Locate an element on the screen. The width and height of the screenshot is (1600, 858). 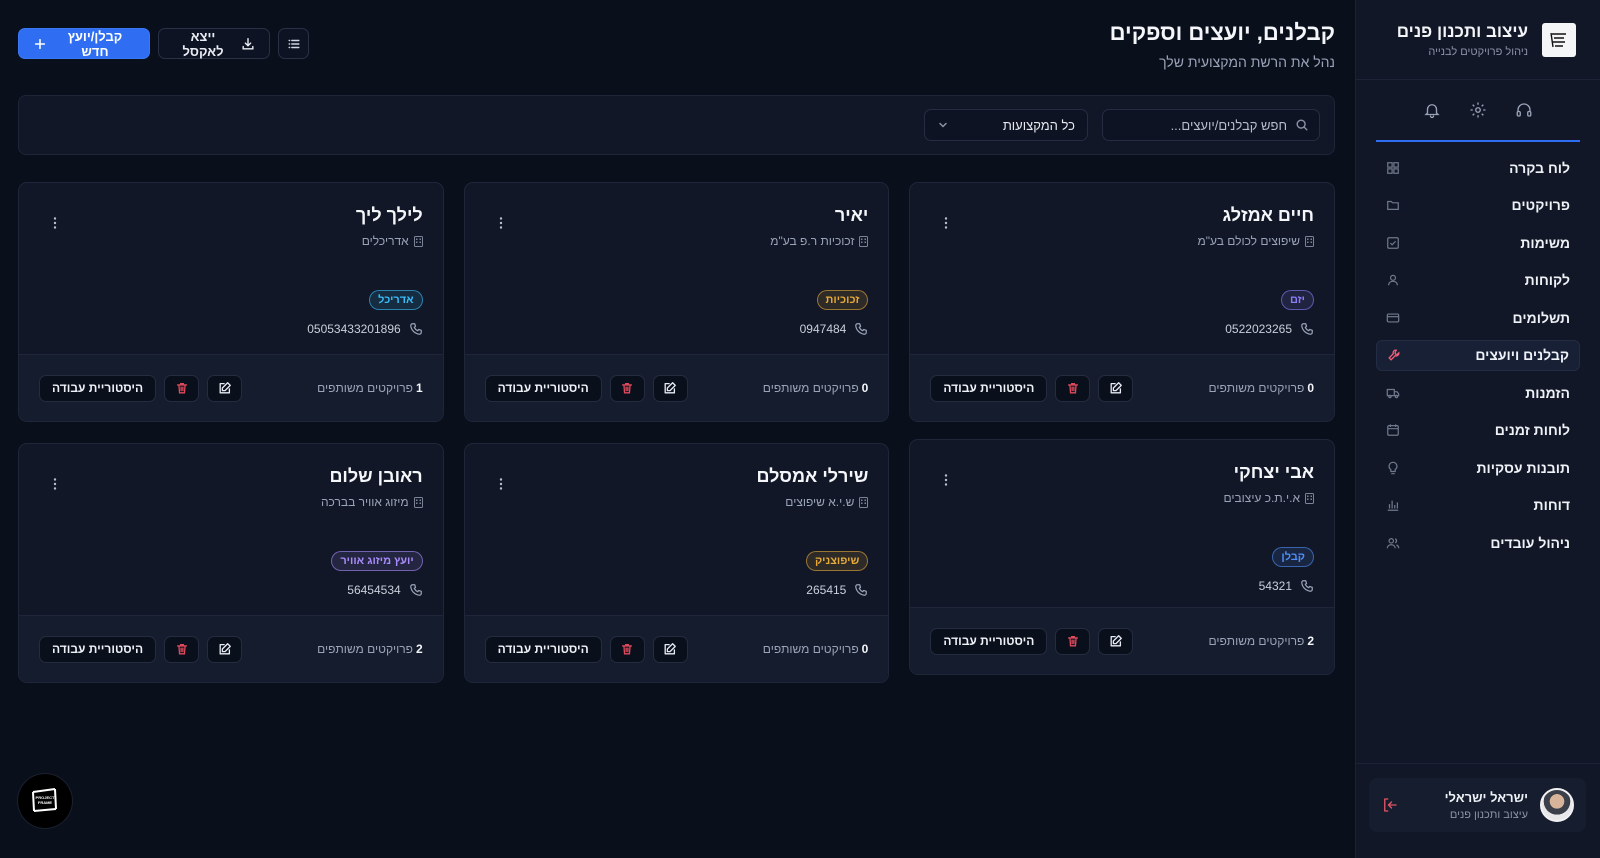
logout-icon is located at coordinates (1390, 805).